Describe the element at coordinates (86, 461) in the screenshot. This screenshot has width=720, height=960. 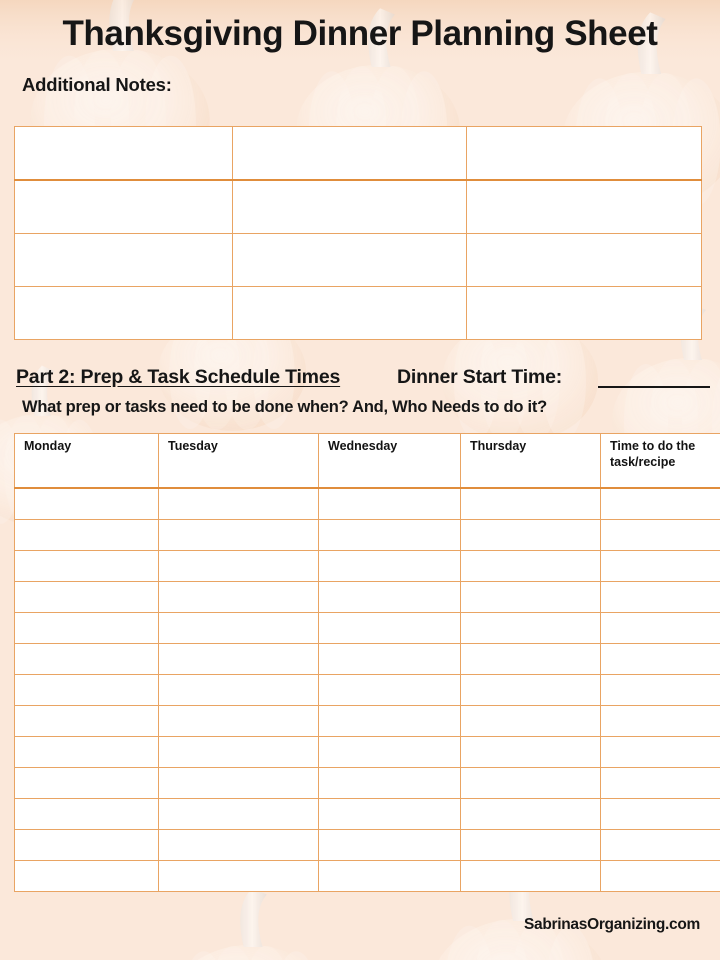
I see `column-header-monday: Monday` at that location.